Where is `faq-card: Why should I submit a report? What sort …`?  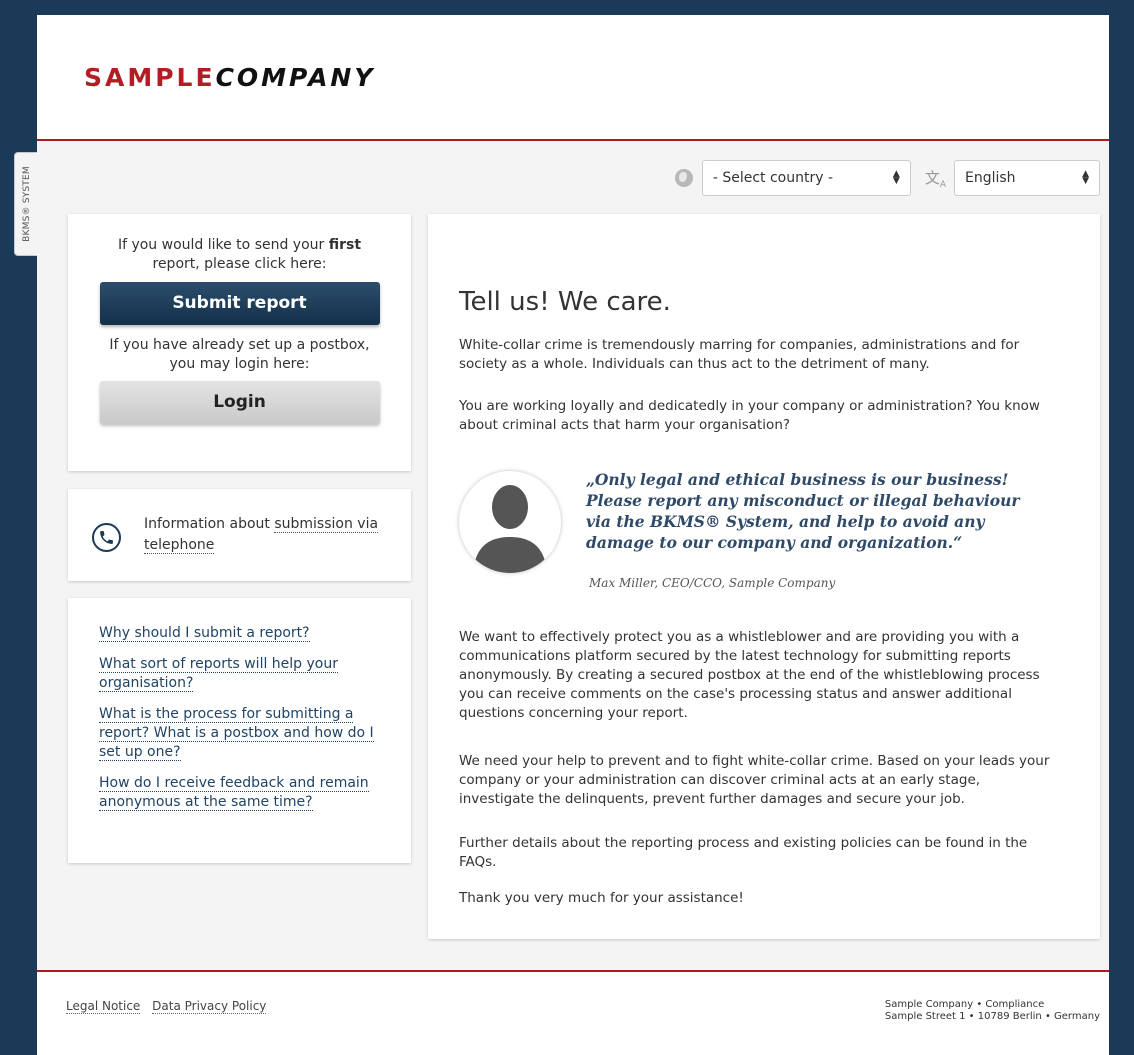
faq-card: Why should I submit a report? What sort … is located at coordinates (239, 730).